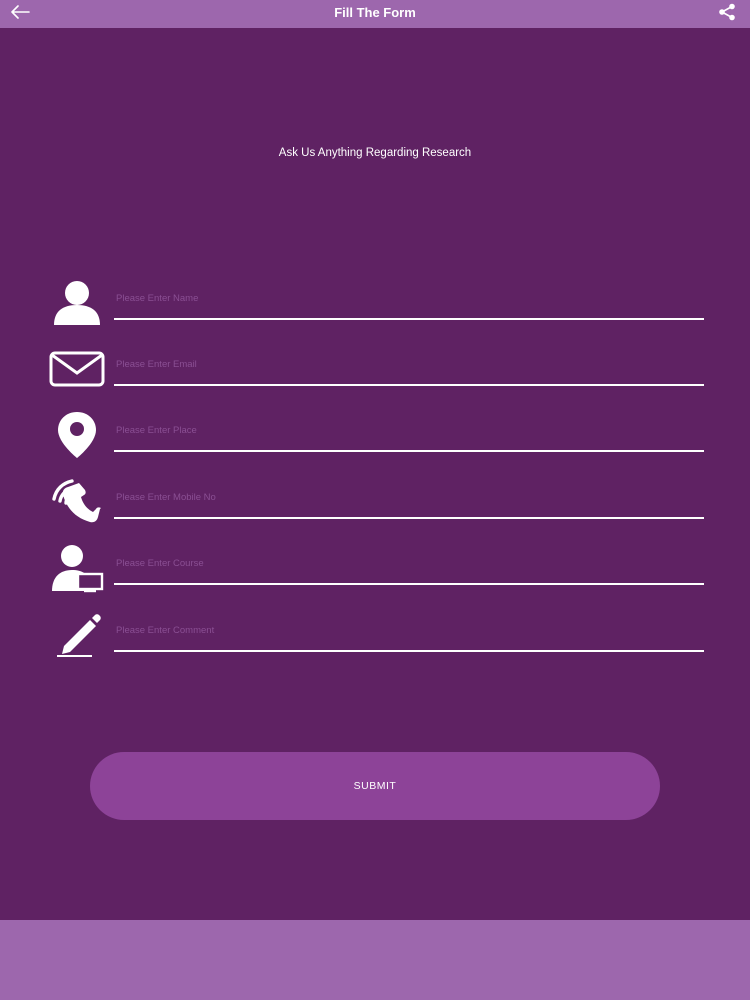  I want to click on comment-input, so click(409, 634).